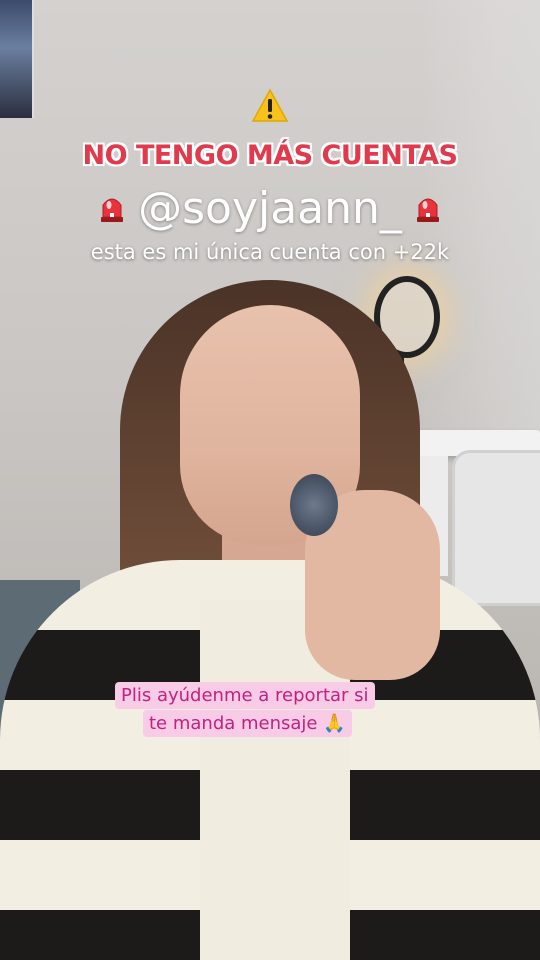  I want to click on wall-poster, so click(17, 59).